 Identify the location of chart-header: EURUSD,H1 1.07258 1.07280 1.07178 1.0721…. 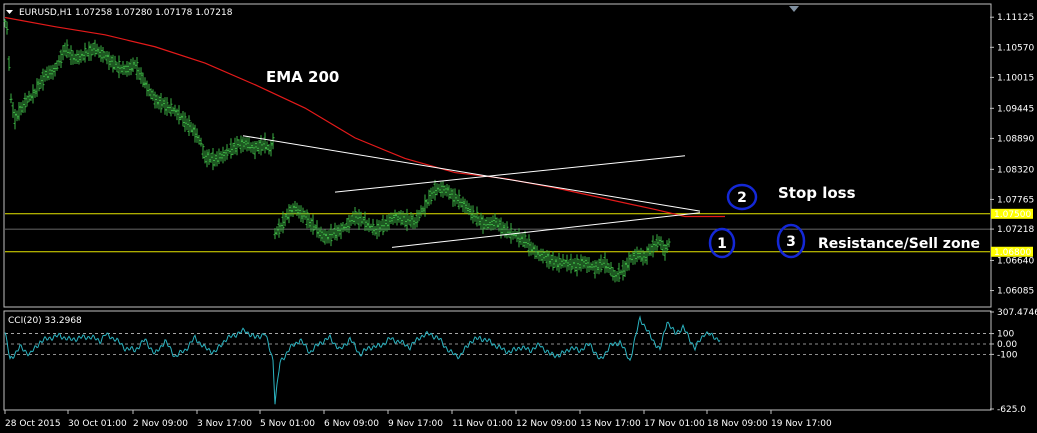
(126, 13).